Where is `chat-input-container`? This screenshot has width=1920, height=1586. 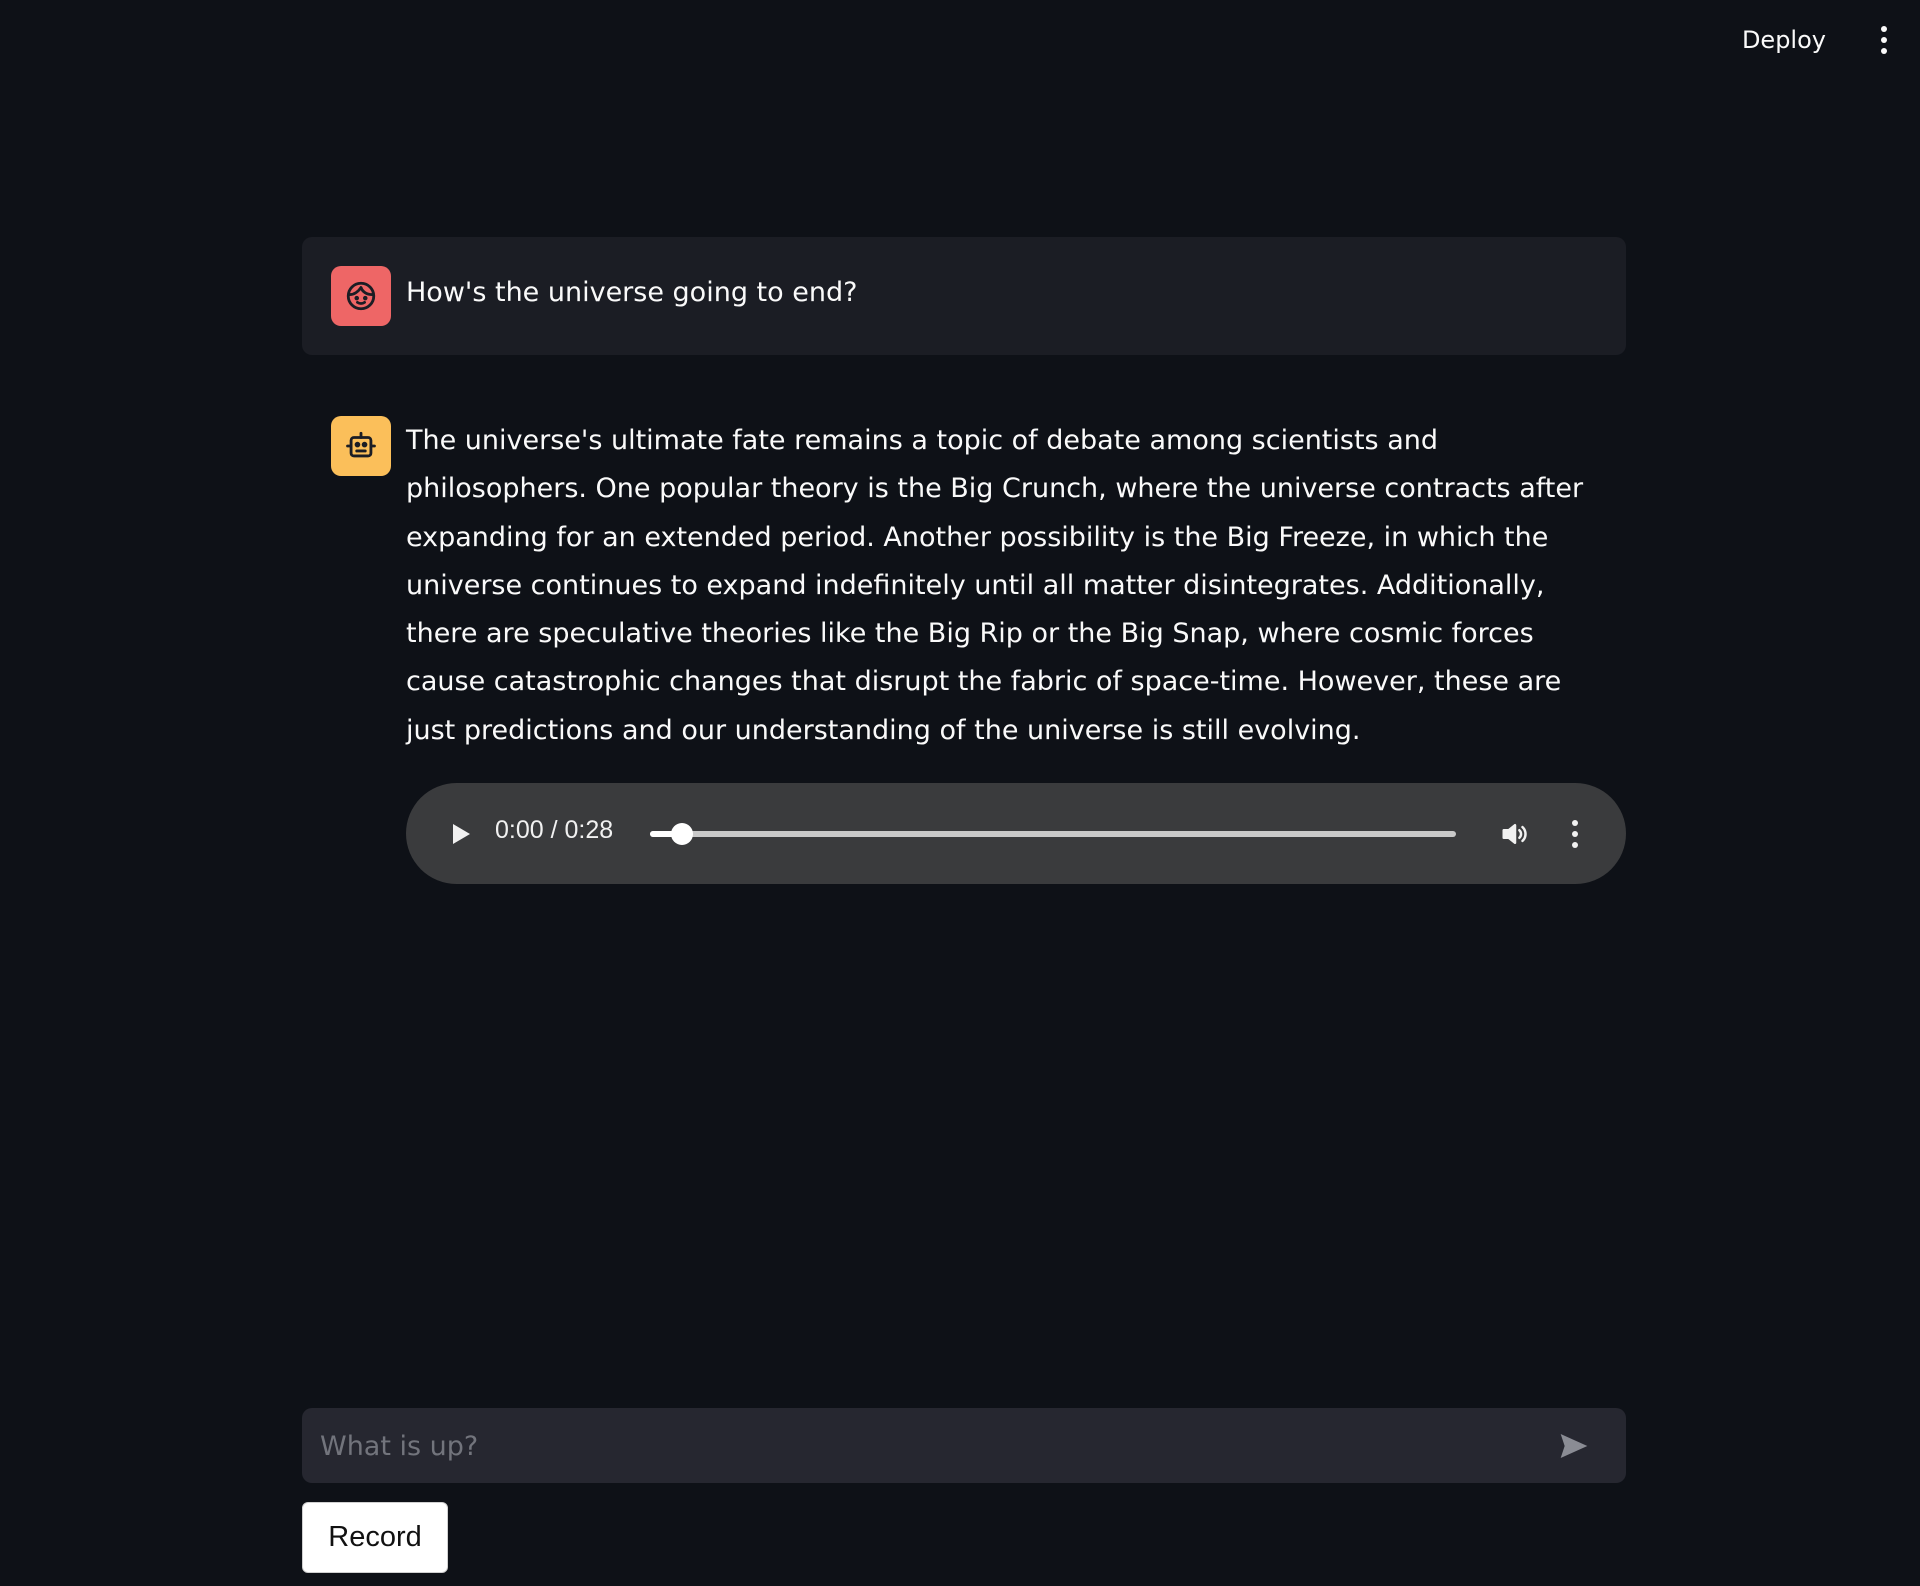
chat-input-container is located at coordinates (964, 1446).